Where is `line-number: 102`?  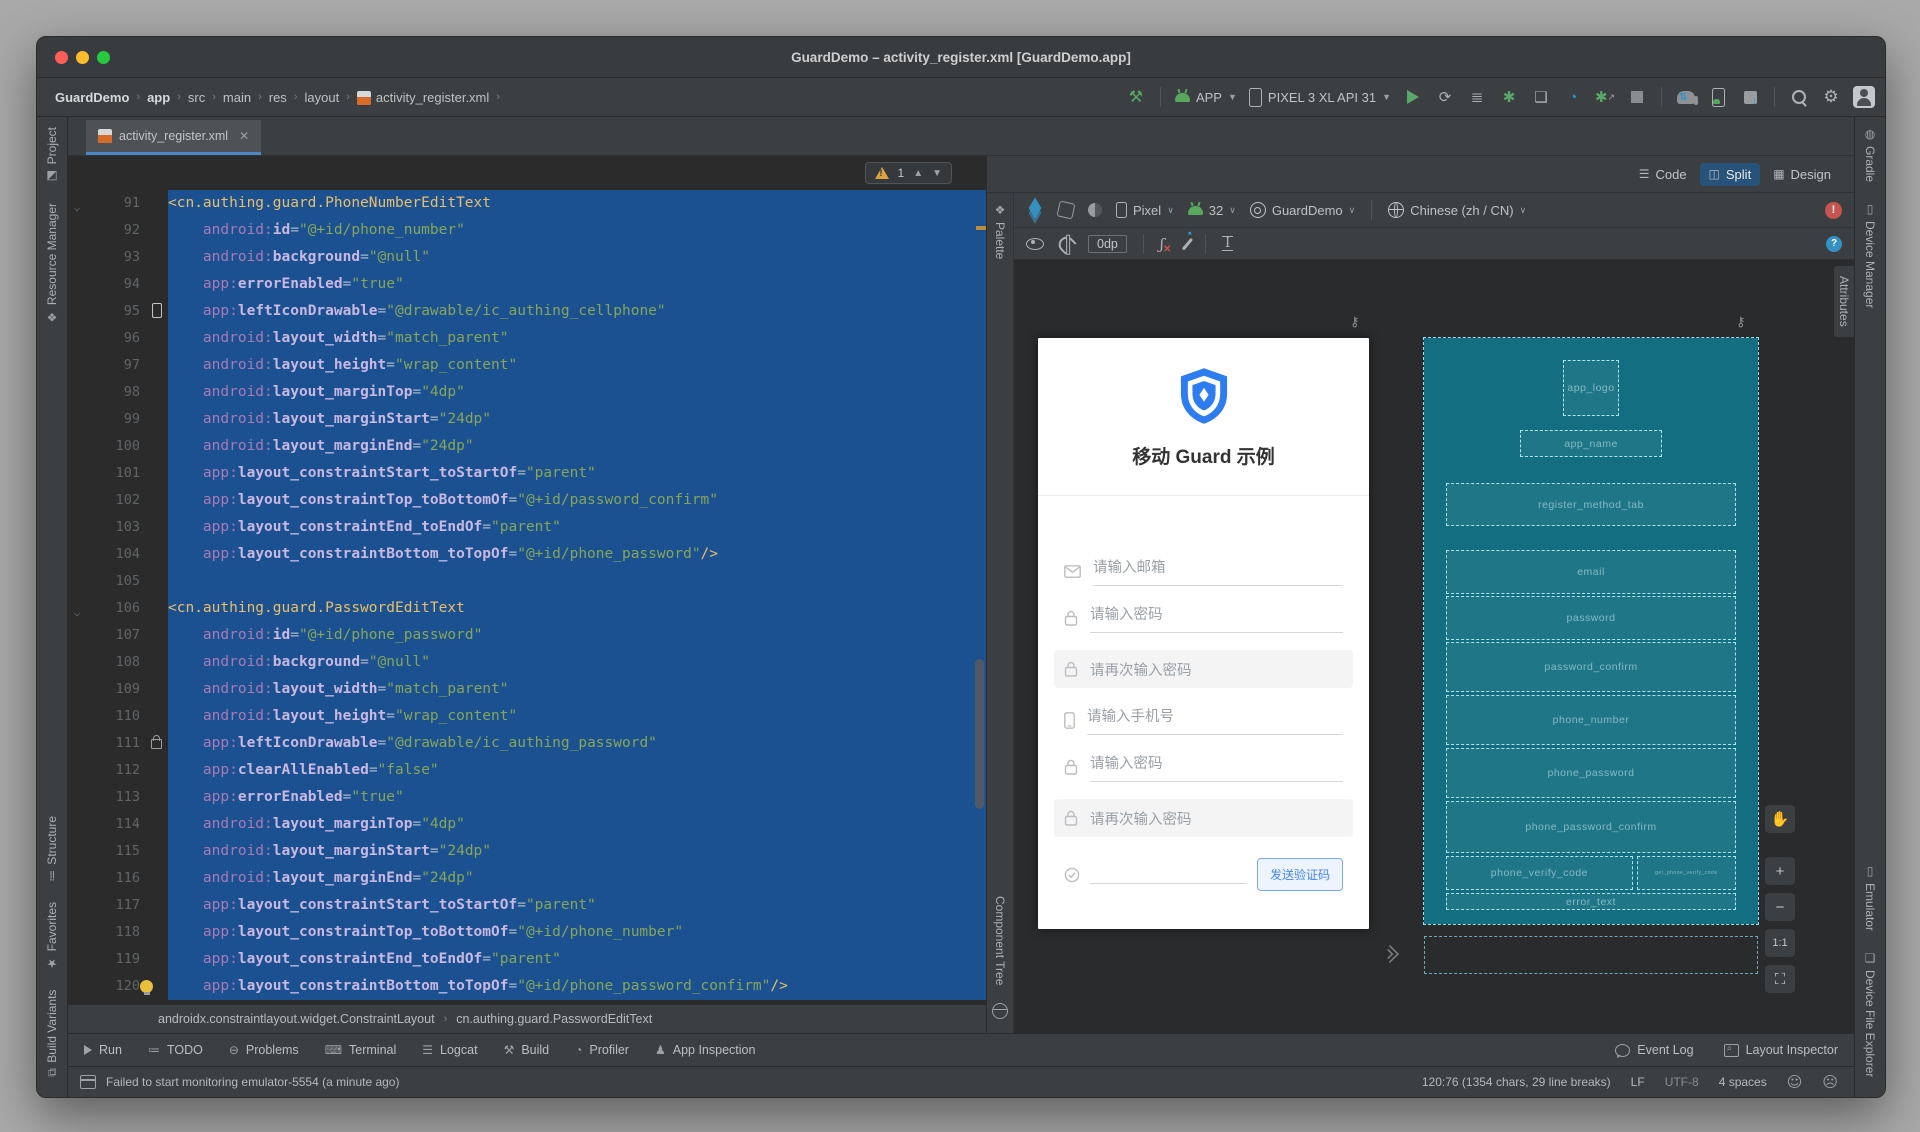 line-number: 102 is located at coordinates (118, 500).